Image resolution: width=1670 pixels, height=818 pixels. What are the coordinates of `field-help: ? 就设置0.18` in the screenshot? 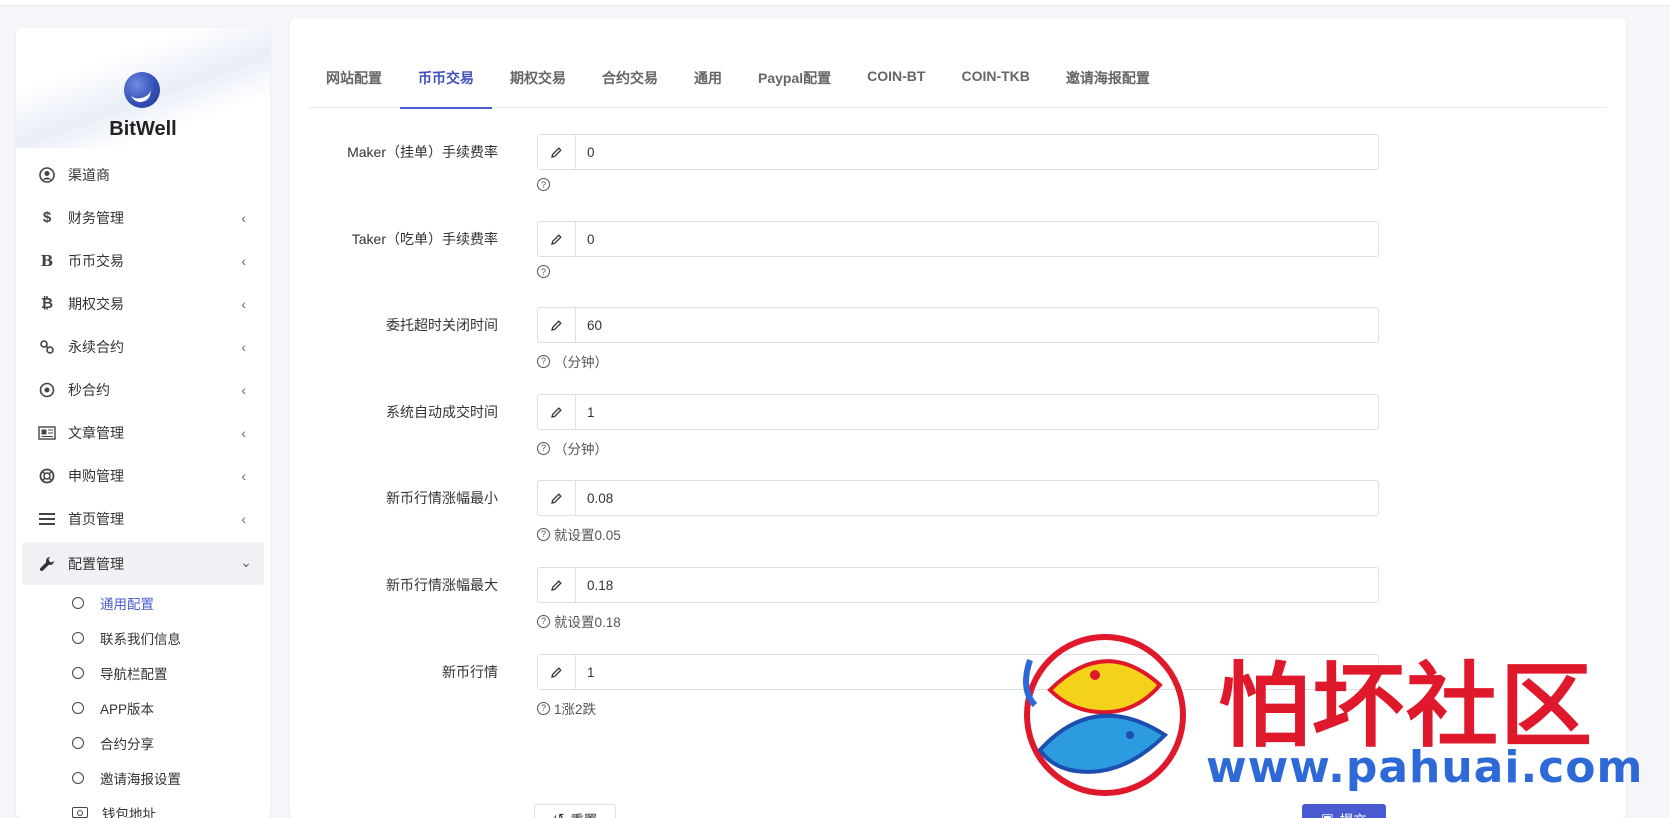 It's located at (579, 621).